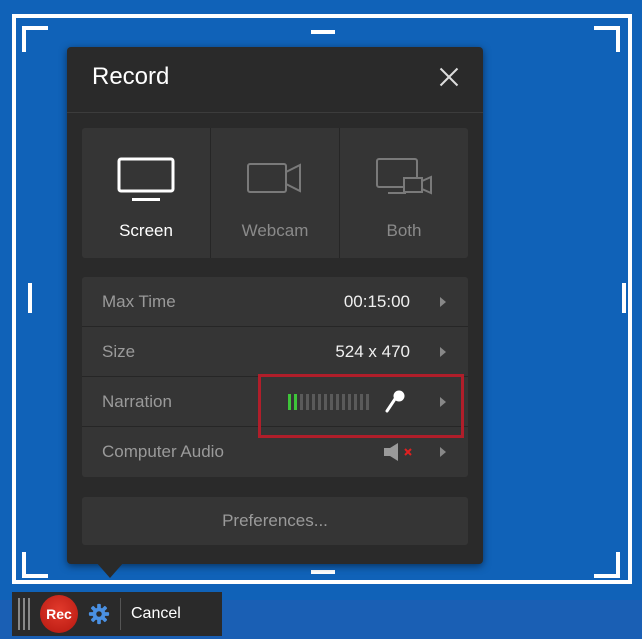 The height and width of the screenshot is (639, 642). I want to click on record-mode-selector: Screen Webcam Both, so click(275, 193).